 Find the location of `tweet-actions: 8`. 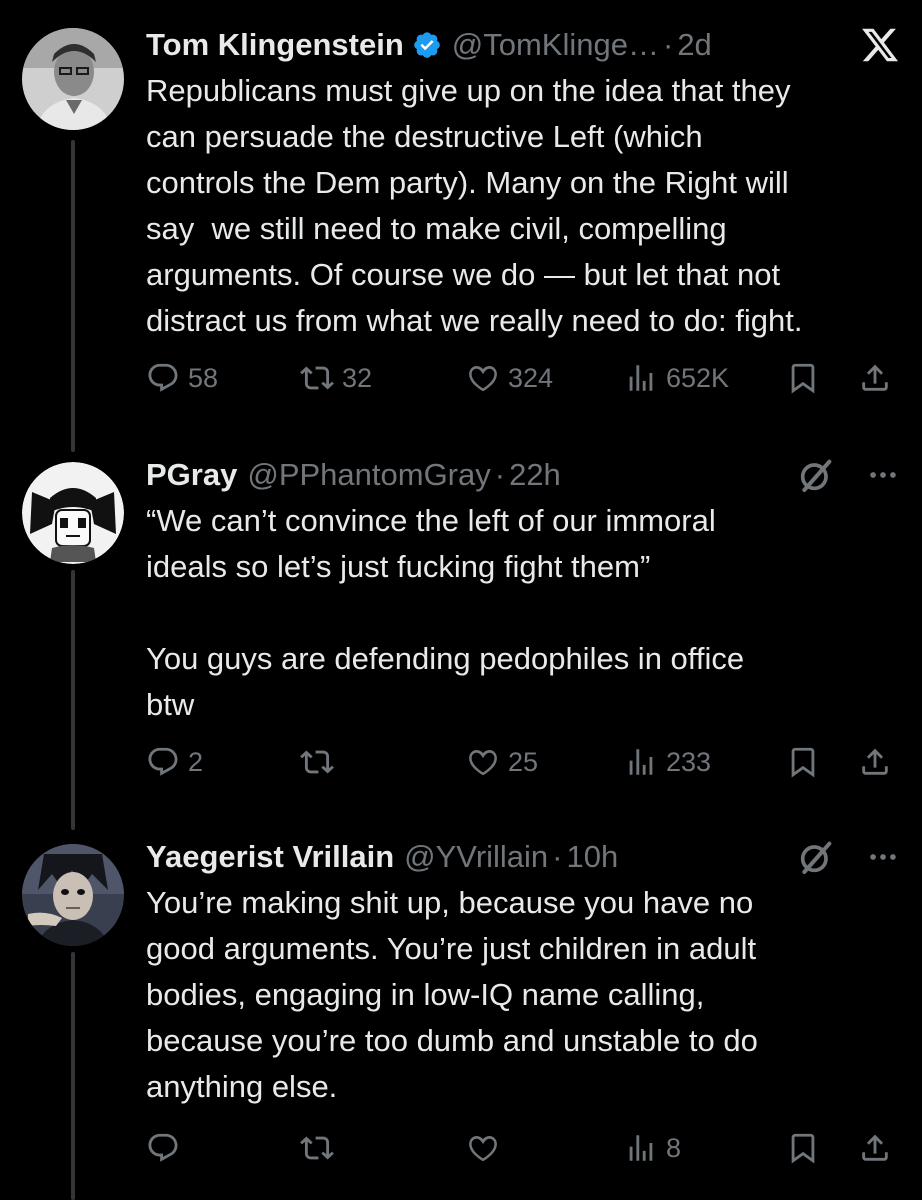

tweet-actions: 8 is located at coordinates (526, 1148).